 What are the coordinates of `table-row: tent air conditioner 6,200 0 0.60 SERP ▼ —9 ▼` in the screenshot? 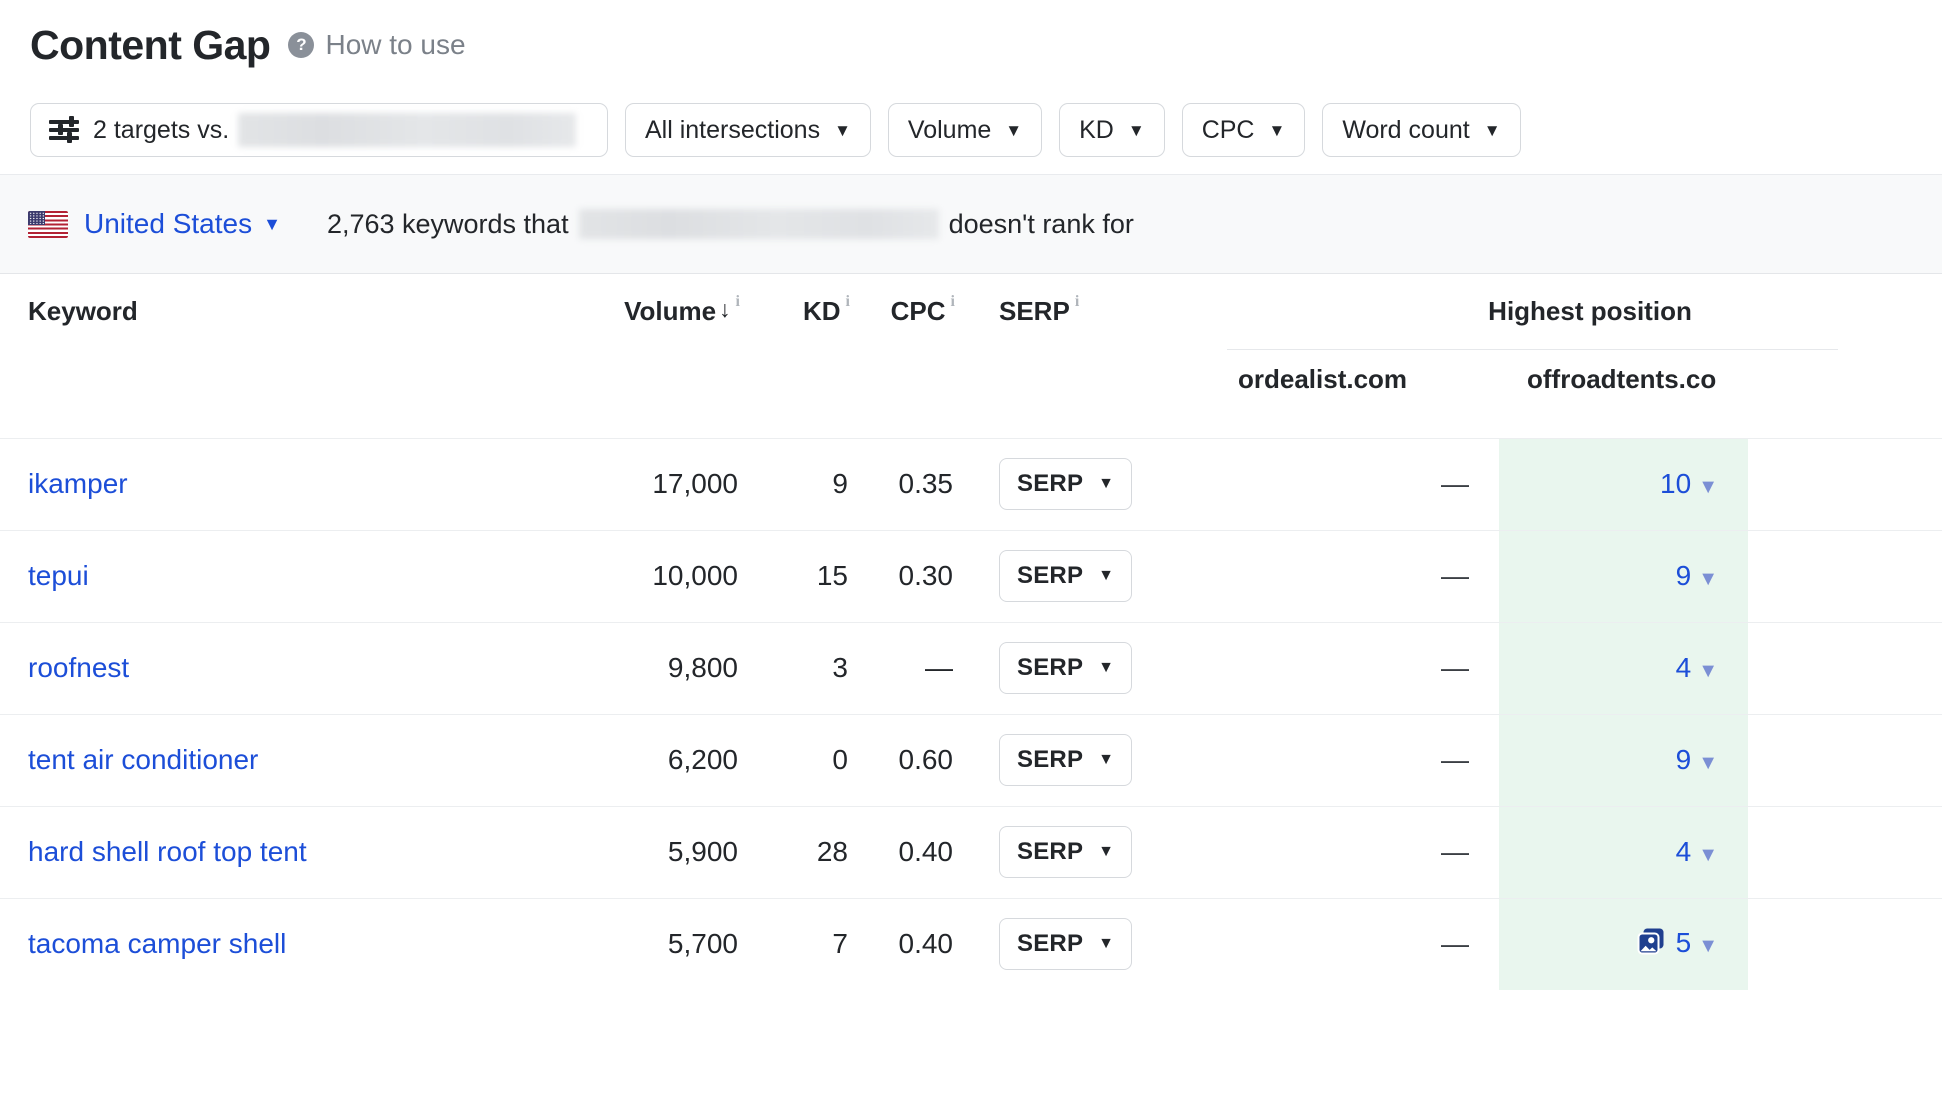 It's located at (971, 759).